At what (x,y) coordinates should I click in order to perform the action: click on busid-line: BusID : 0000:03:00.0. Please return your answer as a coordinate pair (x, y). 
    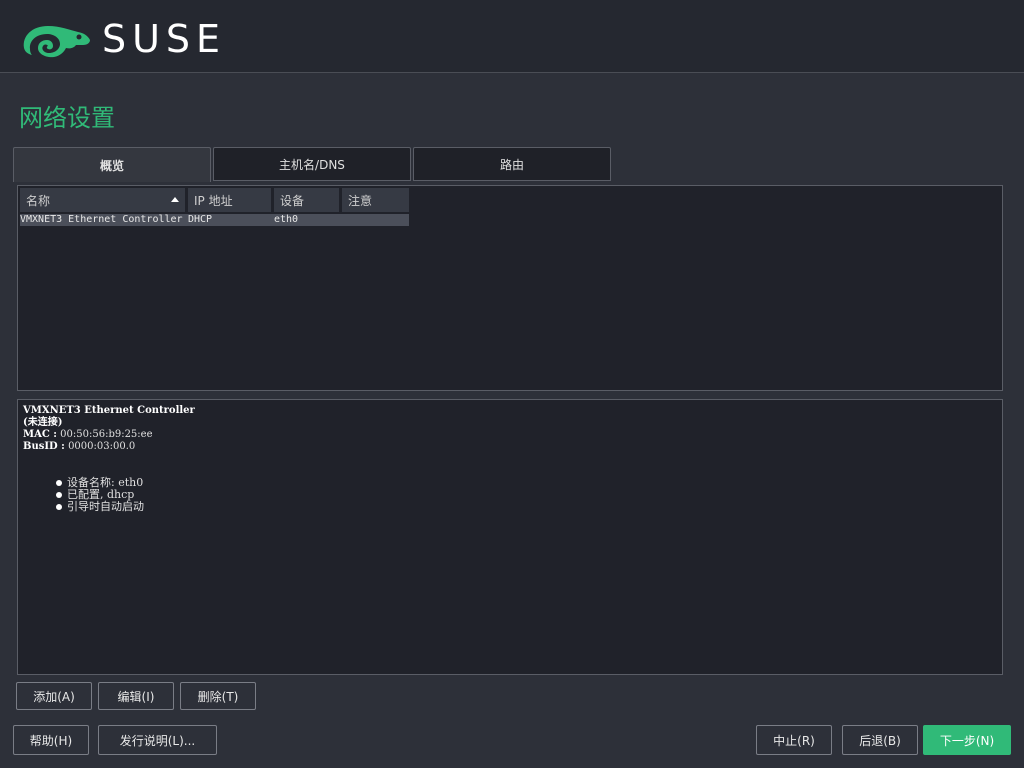
    Looking at the image, I should click on (109, 447).